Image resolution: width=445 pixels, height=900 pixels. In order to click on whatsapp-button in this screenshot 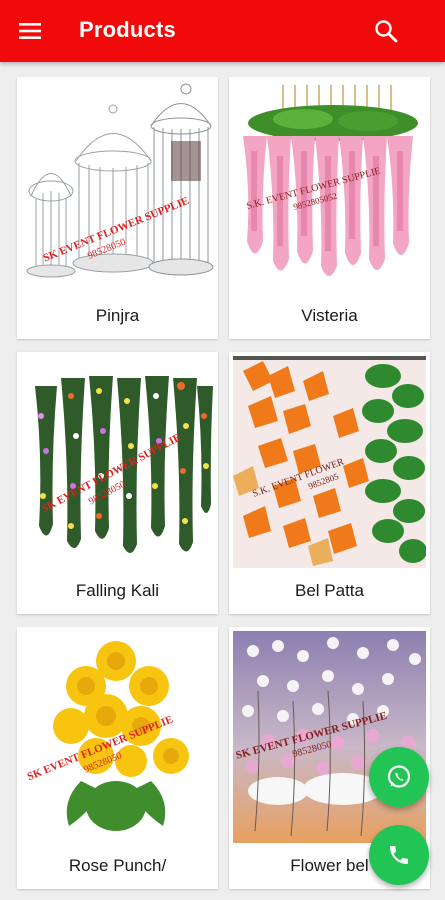, I will do `click(399, 777)`.